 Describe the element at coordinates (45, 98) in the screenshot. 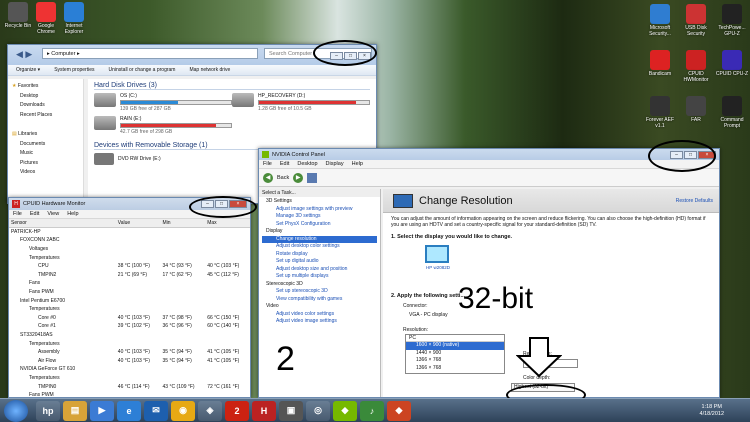

I see `nav-item-desktop: Desktop` at that location.